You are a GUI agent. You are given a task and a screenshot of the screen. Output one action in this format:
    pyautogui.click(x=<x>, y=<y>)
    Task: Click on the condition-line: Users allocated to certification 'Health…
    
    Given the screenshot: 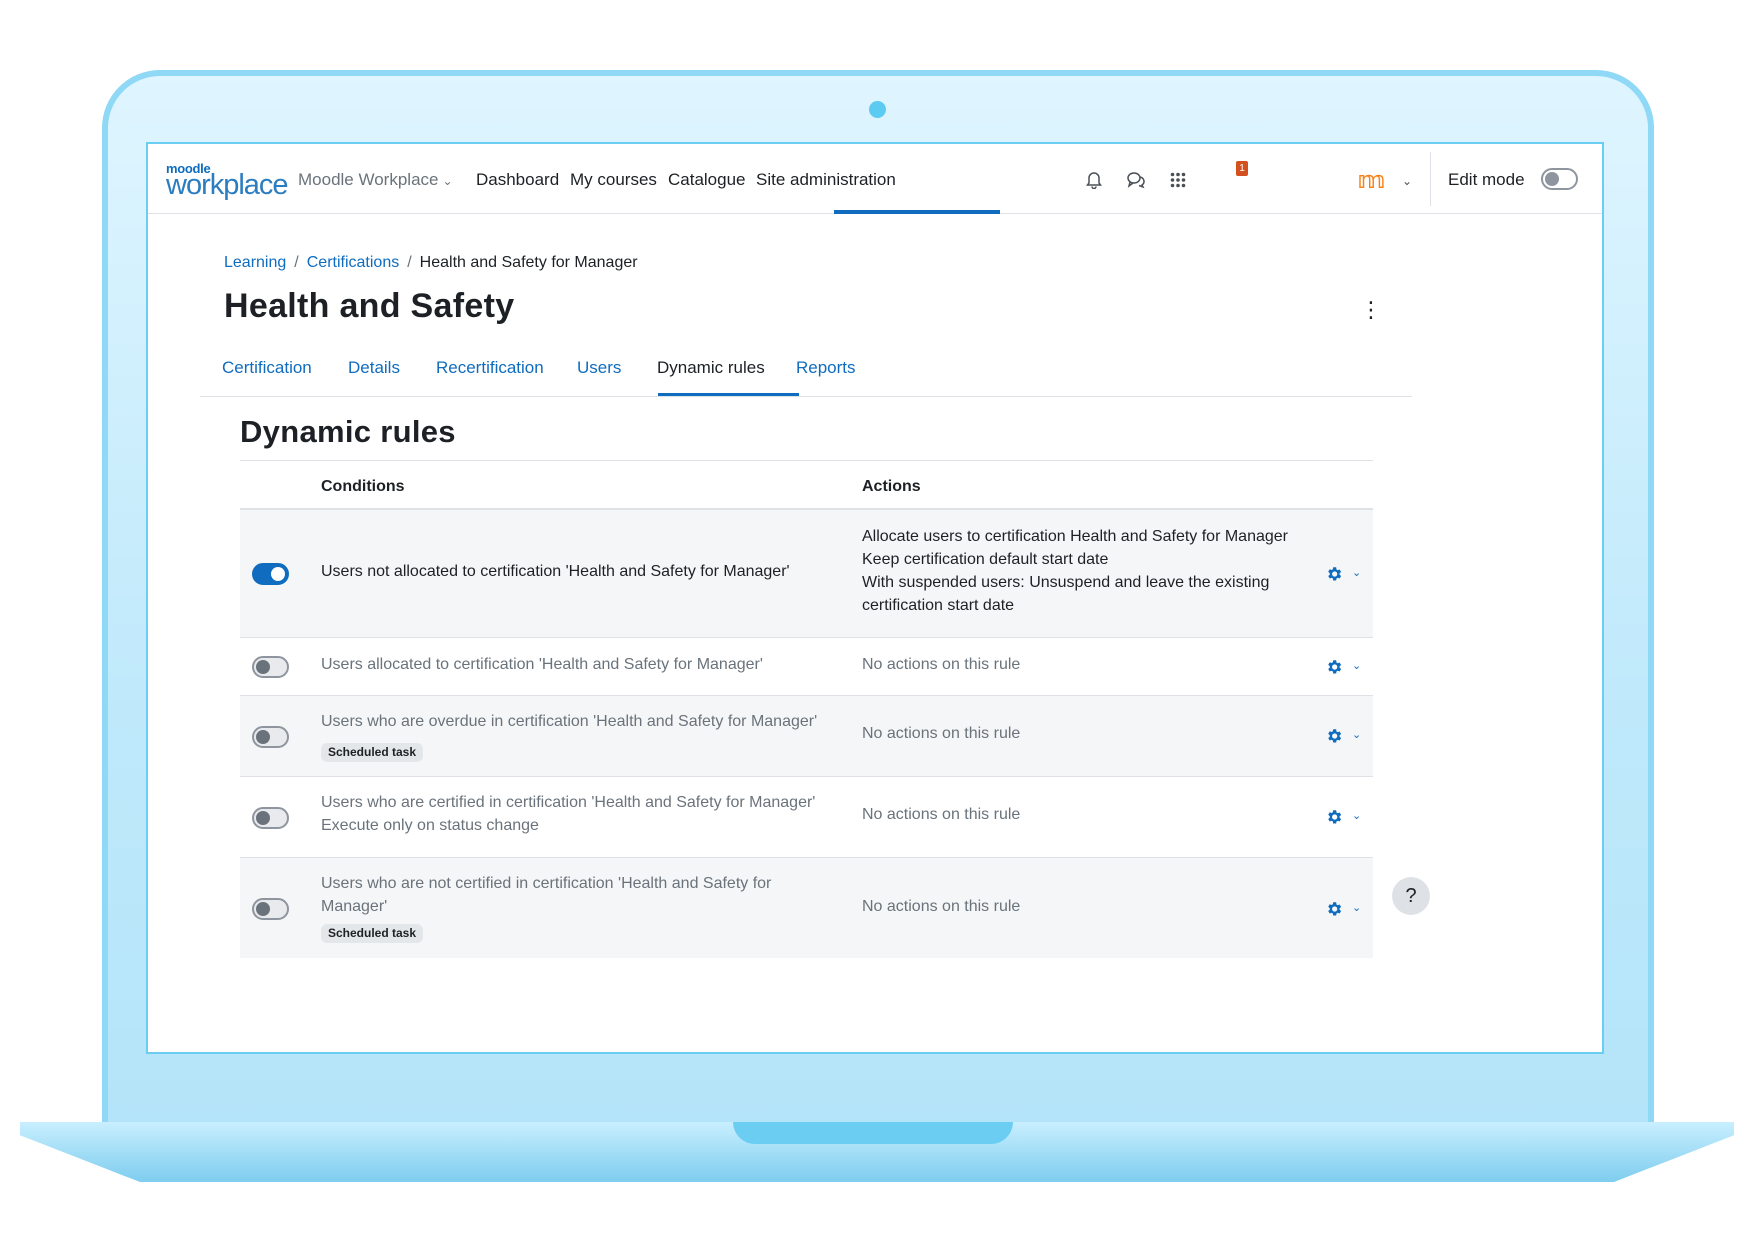 What is the action you would take?
    pyautogui.click(x=542, y=664)
    